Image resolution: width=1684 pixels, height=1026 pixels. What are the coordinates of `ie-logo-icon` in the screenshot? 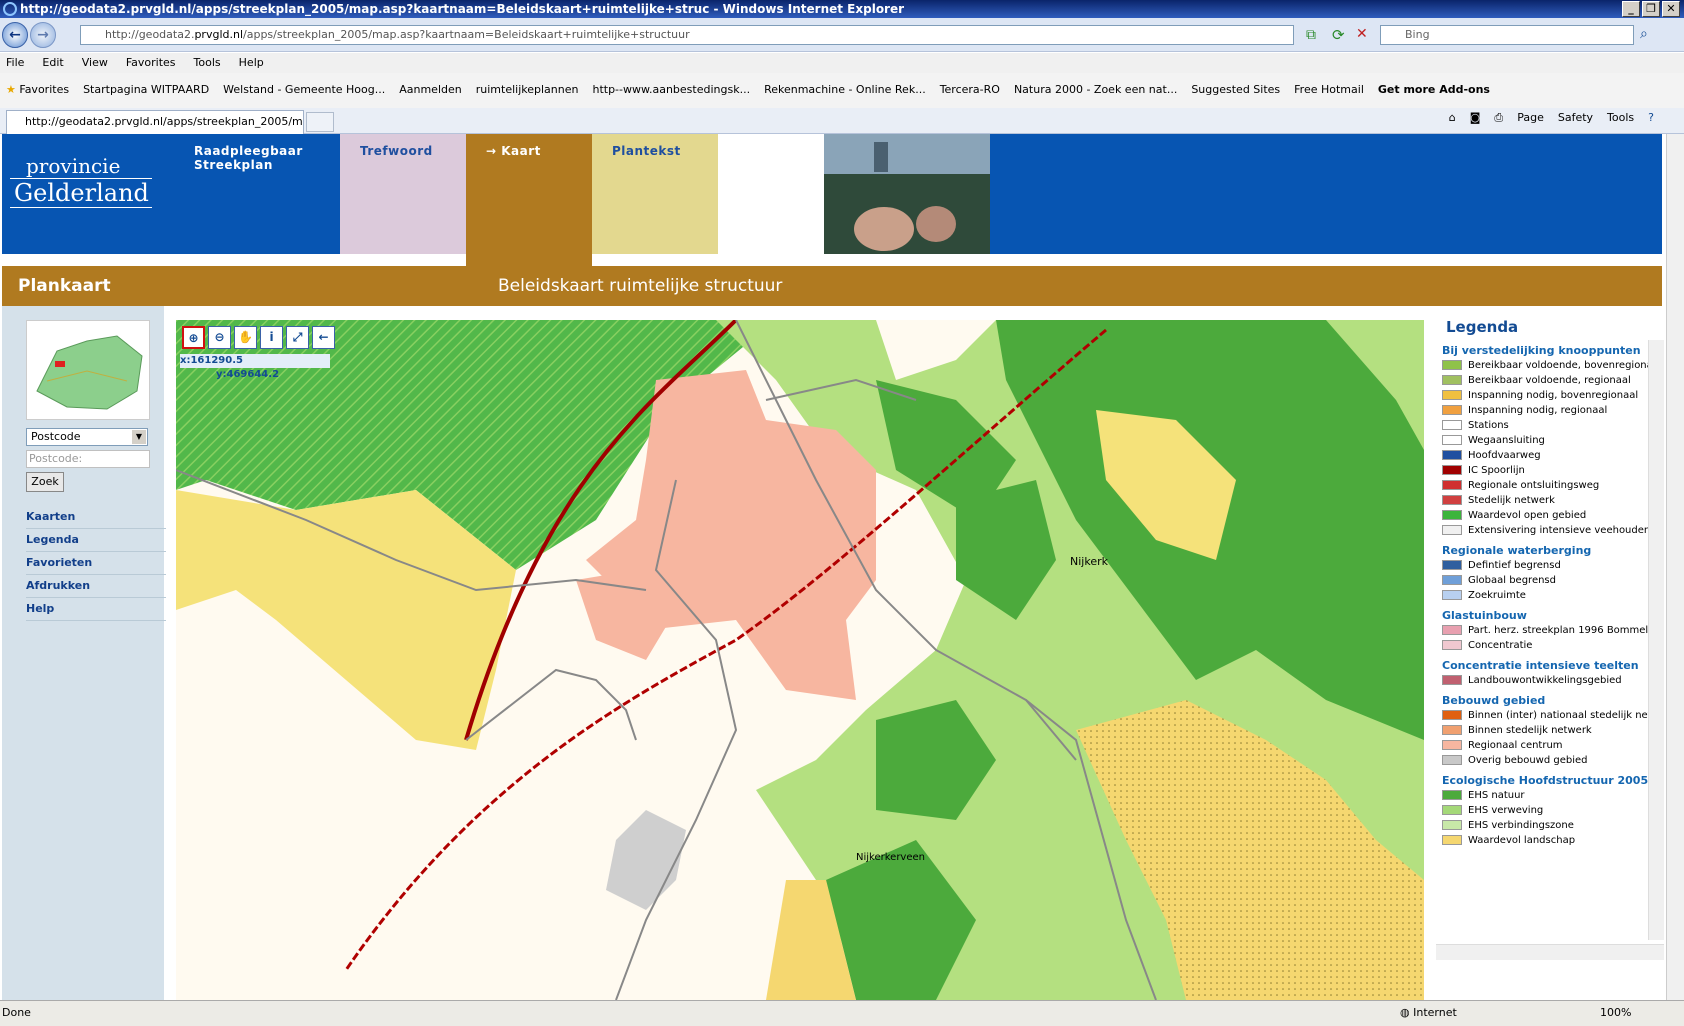 It's located at (10, 9).